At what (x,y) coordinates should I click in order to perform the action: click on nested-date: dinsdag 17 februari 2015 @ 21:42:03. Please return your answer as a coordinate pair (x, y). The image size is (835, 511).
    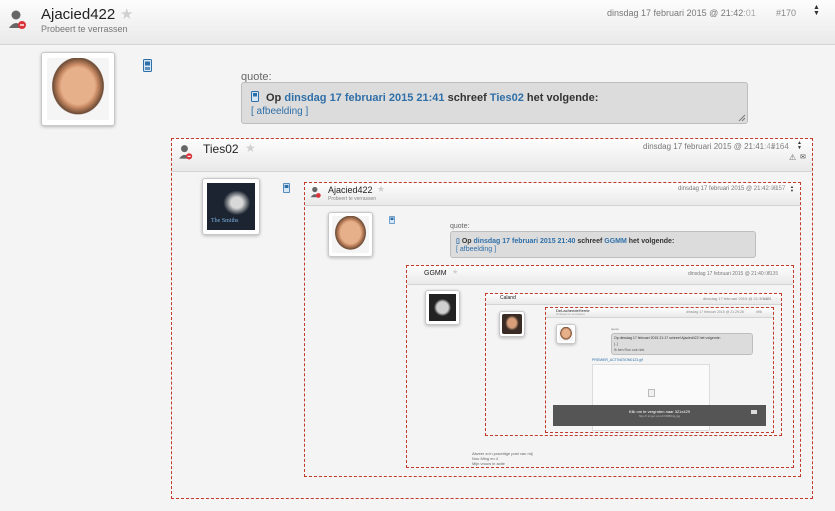
    Looking at the image, I should click on (727, 189).